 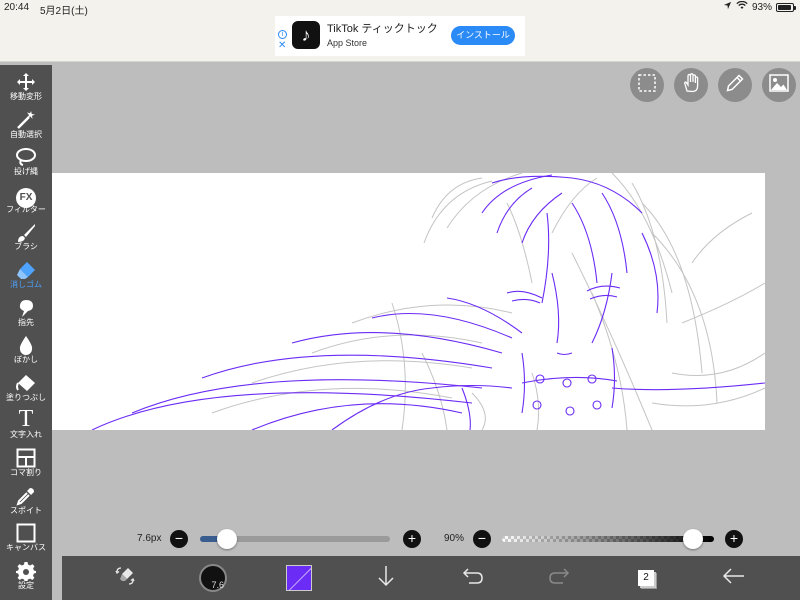 I want to click on selection-button, so click(x=647, y=85).